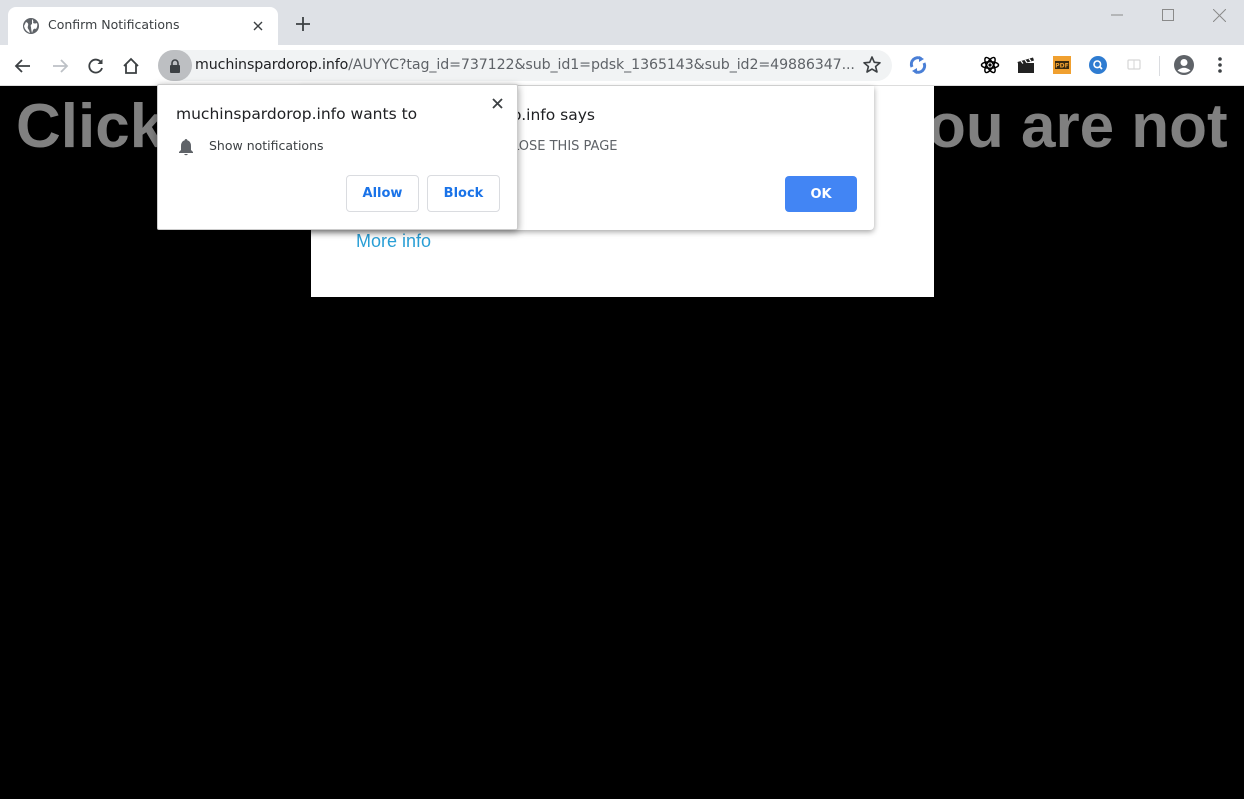 The height and width of the screenshot is (799, 1244). What do you see at coordinates (272, 65) in the screenshot?
I see `url-host: muchinspardorop.info` at bounding box center [272, 65].